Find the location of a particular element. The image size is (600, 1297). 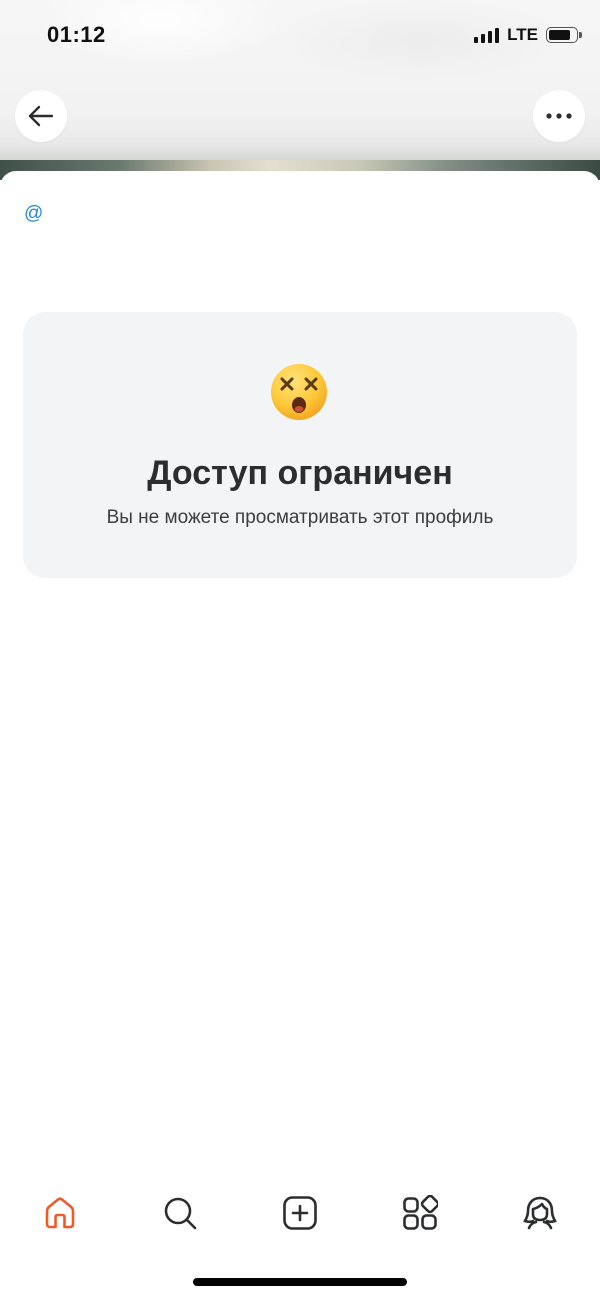

restricted-subtitle: Вы не можете просматривать этот профиль is located at coordinates (300, 517).